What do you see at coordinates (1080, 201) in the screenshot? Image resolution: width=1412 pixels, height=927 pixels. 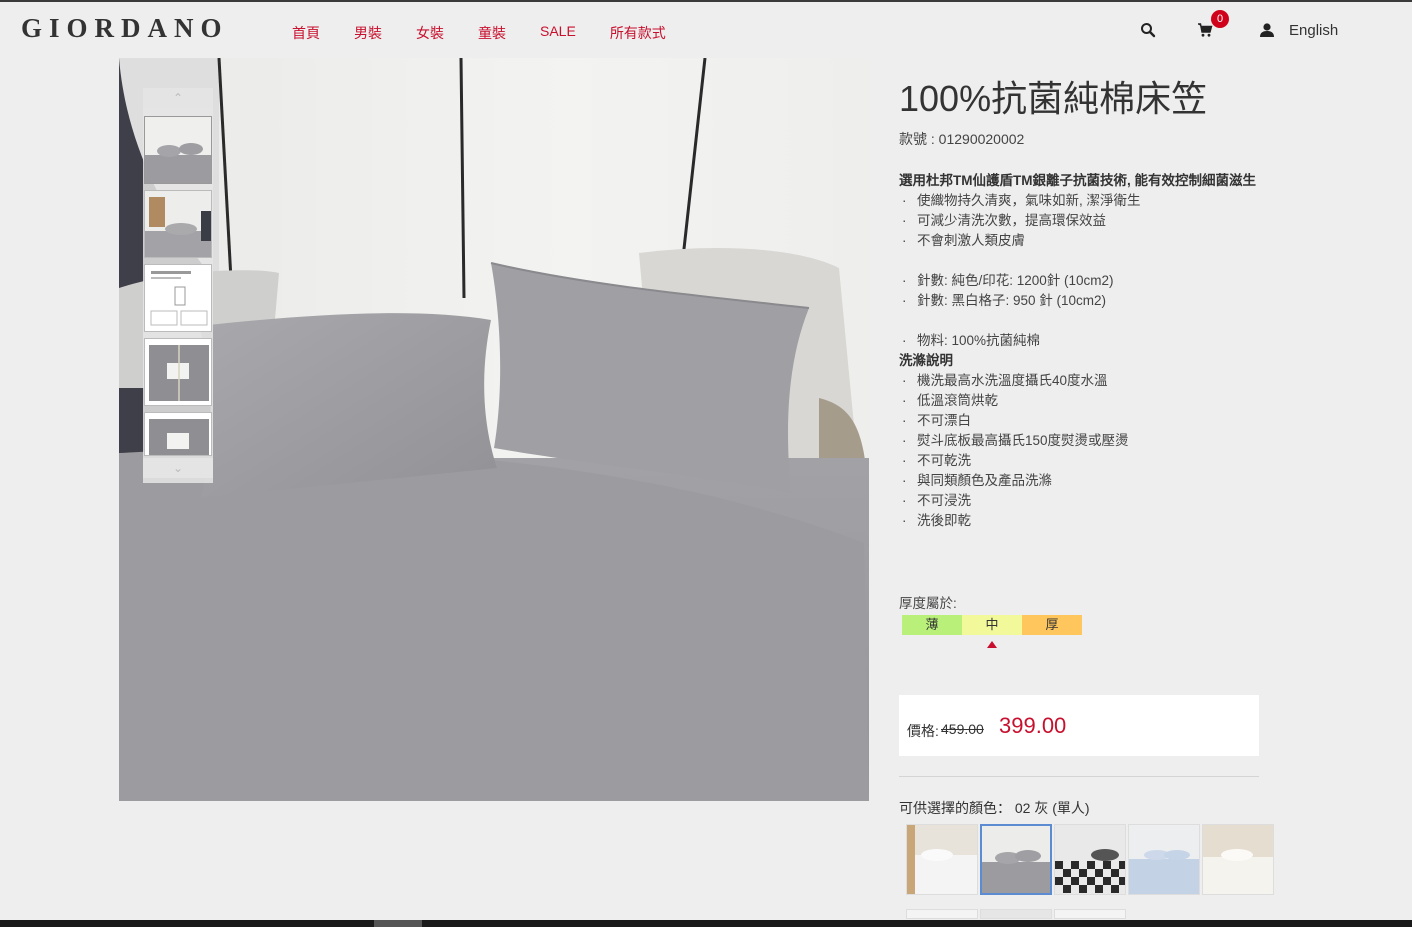 I see `feature-item: 使織物持久清爽，氣味如新, 潔淨衛生` at bounding box center [1080, 201].